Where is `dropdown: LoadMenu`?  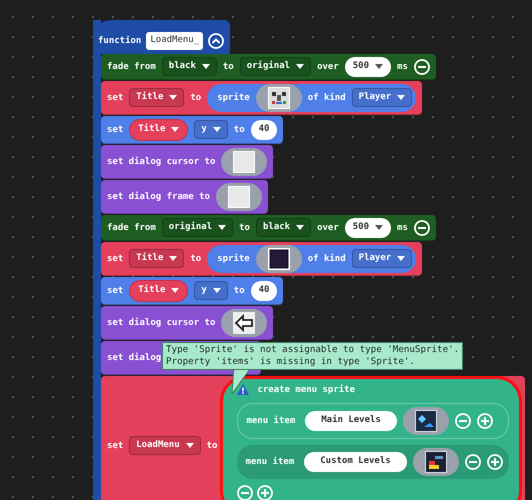 dropdown: LoadMenu is located at coordinates (165, 445).